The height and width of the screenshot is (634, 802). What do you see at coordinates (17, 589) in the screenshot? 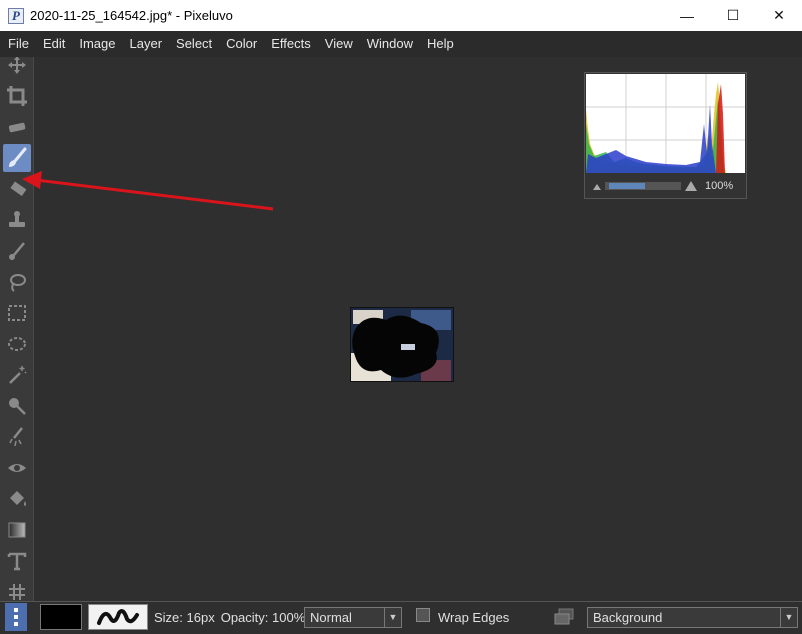
I see `warp-tool-icon` at bounding box center [17, 589].